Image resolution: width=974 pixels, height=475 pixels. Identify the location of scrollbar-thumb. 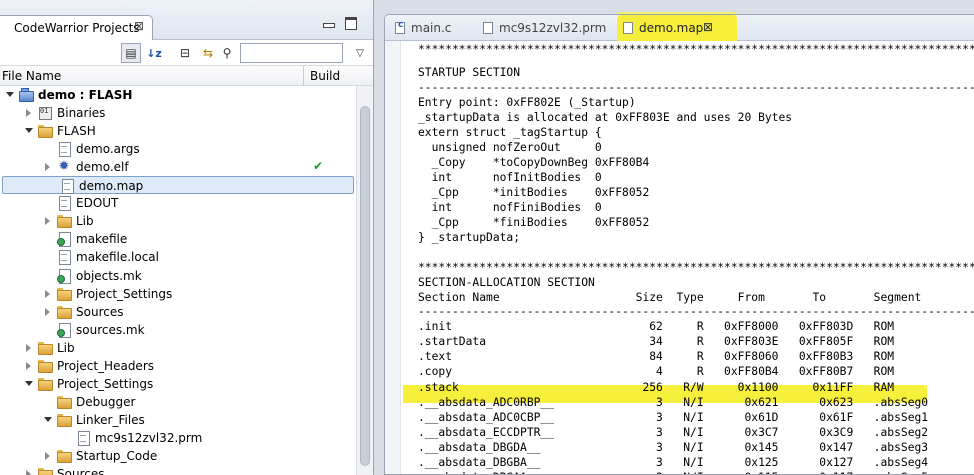
(365, 286).